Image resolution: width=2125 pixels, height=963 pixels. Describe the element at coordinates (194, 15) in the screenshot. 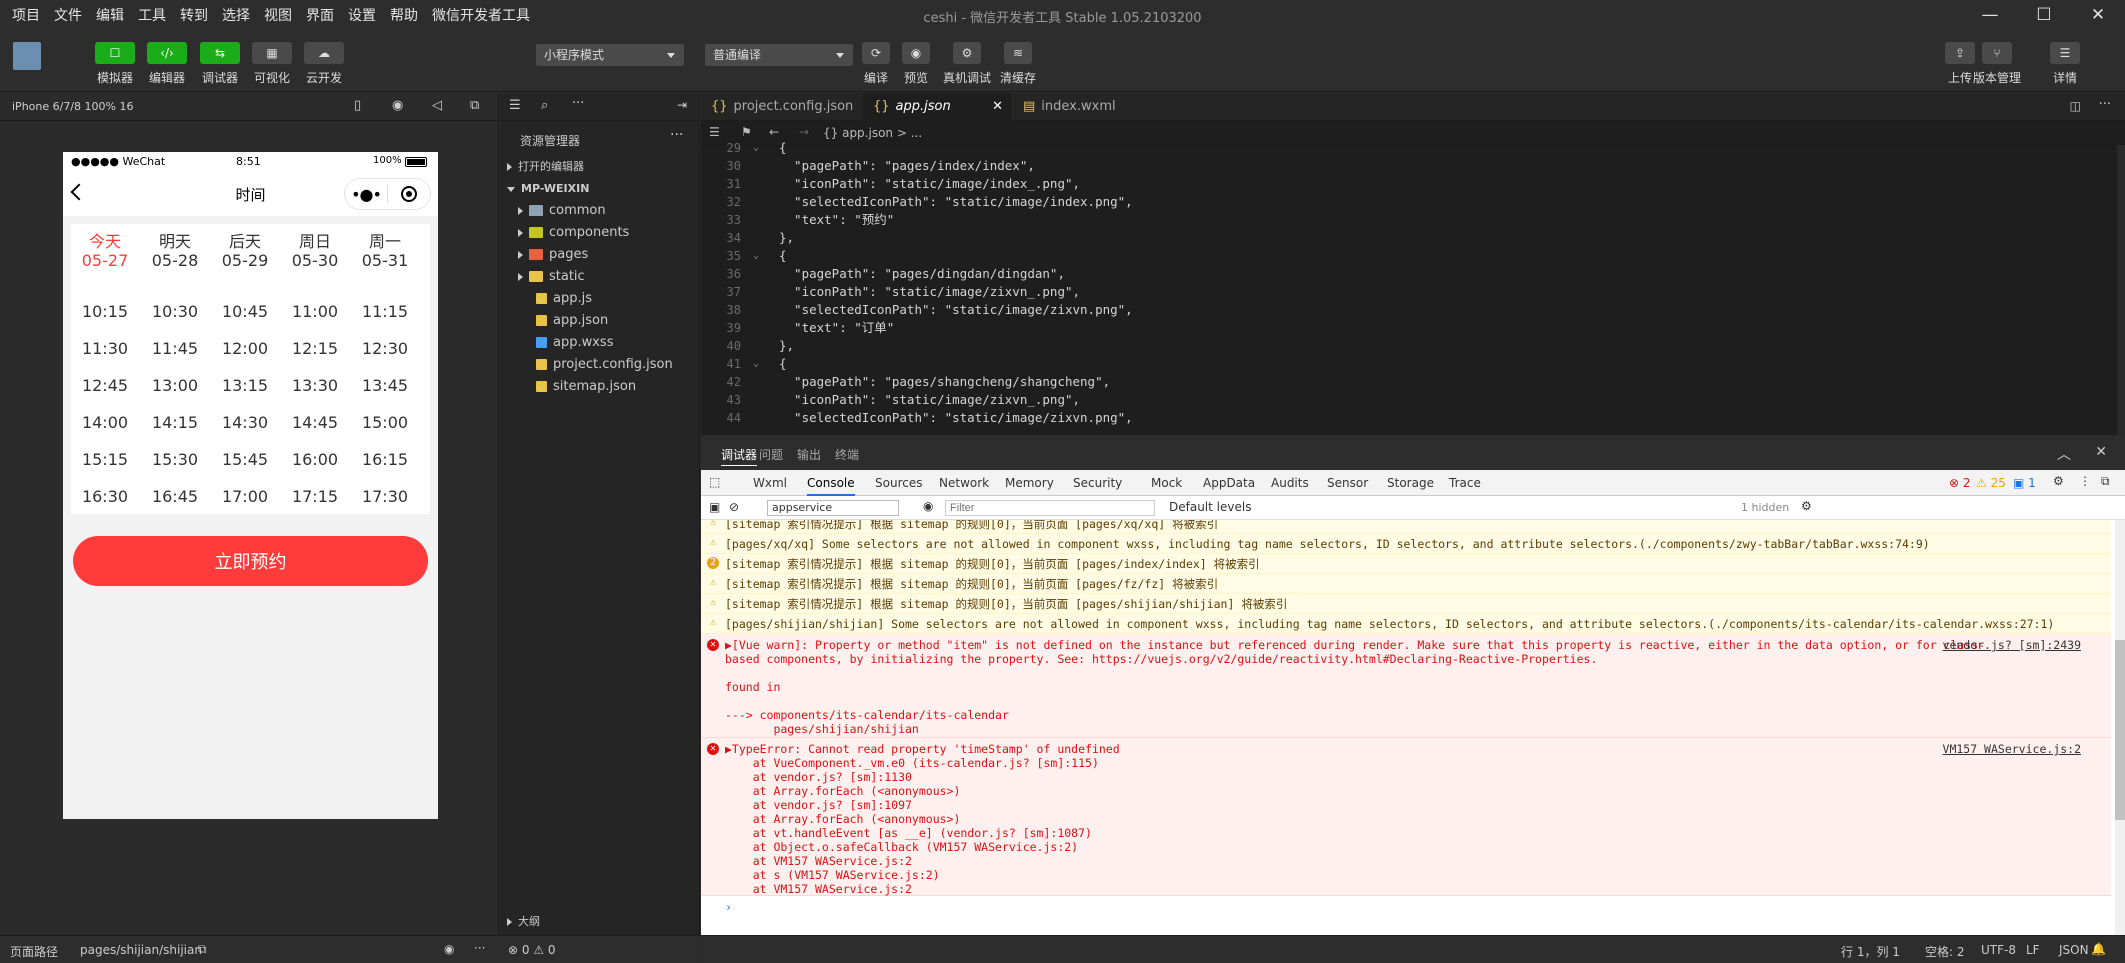

I see `menu-item: 转到` at that location.